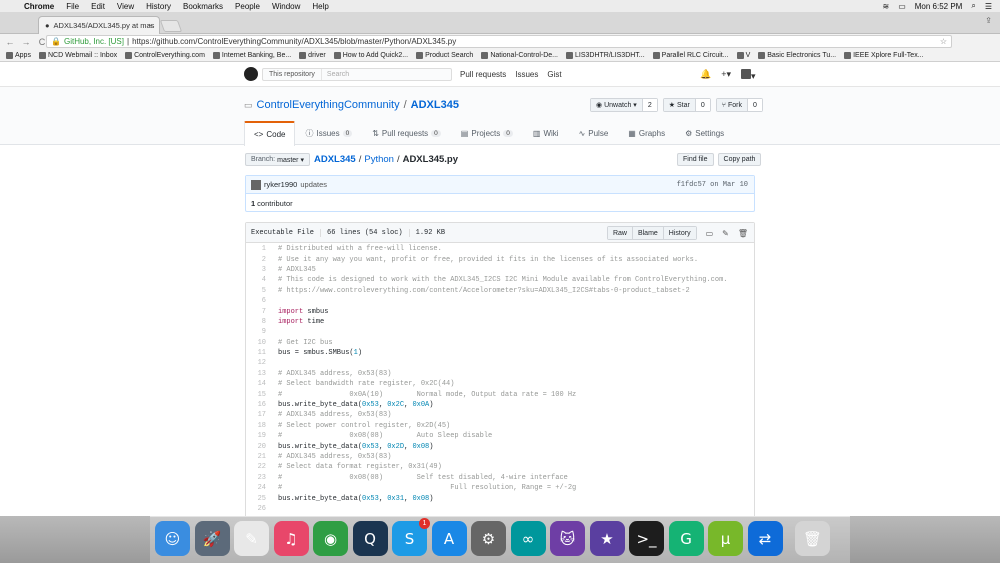 The image size is (1000, 563). What do you see at coordinates (259, 270) in the screenshot?
I see `line-number: 3` at bounding box center [259, 270].